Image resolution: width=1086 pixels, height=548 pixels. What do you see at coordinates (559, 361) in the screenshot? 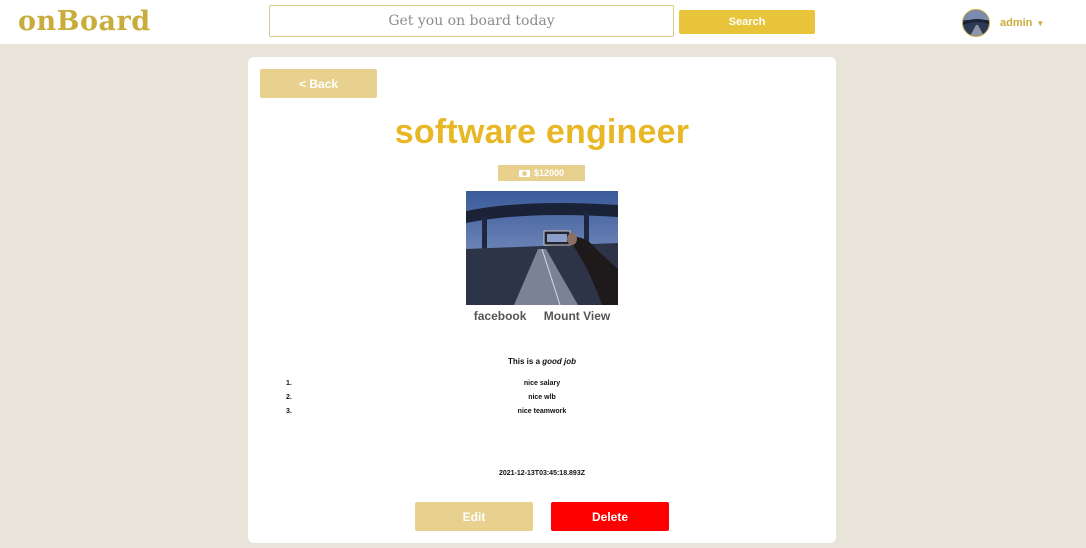
I see `description-emphasis: good job` at bounding box center [559, 361].